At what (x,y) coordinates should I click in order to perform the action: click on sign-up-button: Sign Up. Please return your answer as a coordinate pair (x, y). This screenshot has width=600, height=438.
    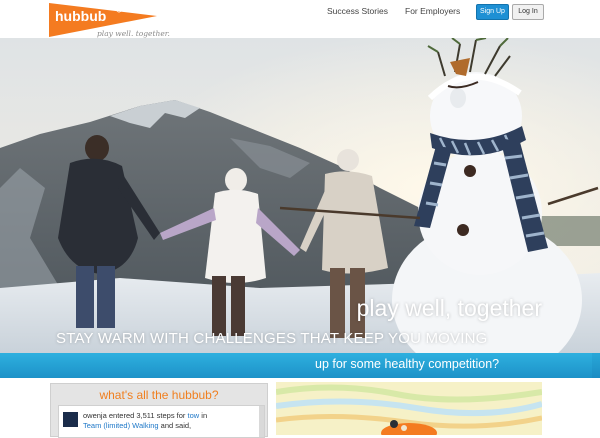
    Looking at the image, I should click on (492, 12).